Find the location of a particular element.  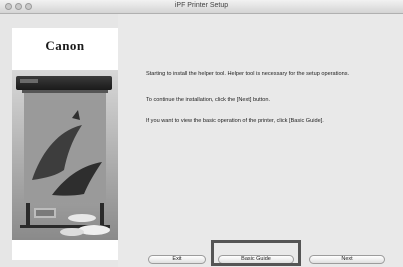

exit-button: Exit is located at coordinates (177, 259).